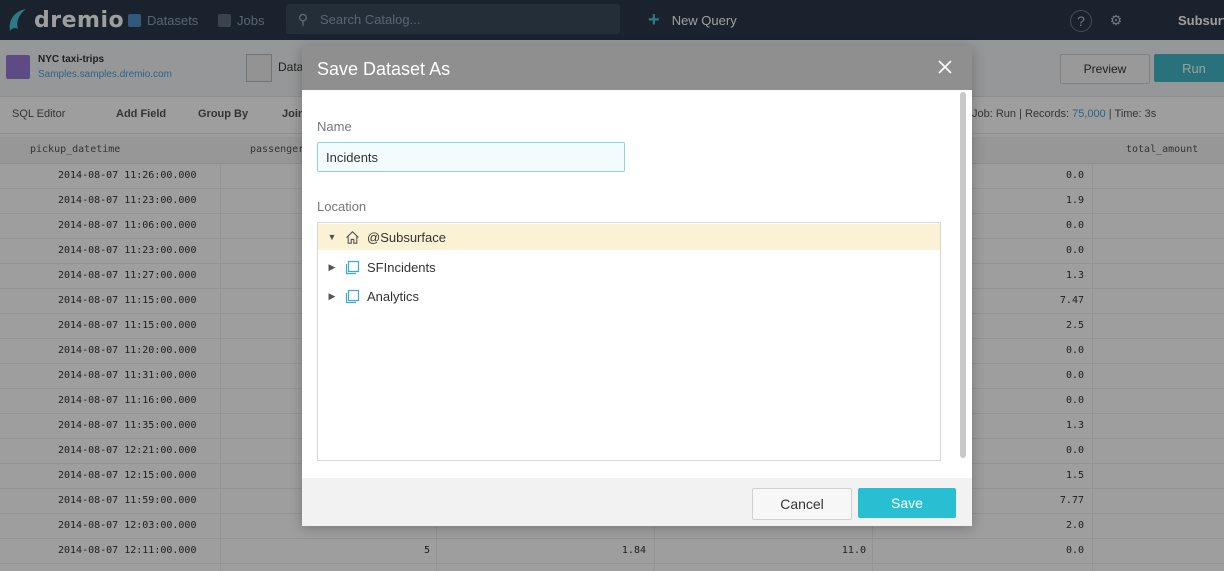 This screenshot has height=571, width=1224. What do you see at coordinates (401, 267) in the screenshot?
I see `tree-node-label: SFIncidents` at bounding box center [401, 267].